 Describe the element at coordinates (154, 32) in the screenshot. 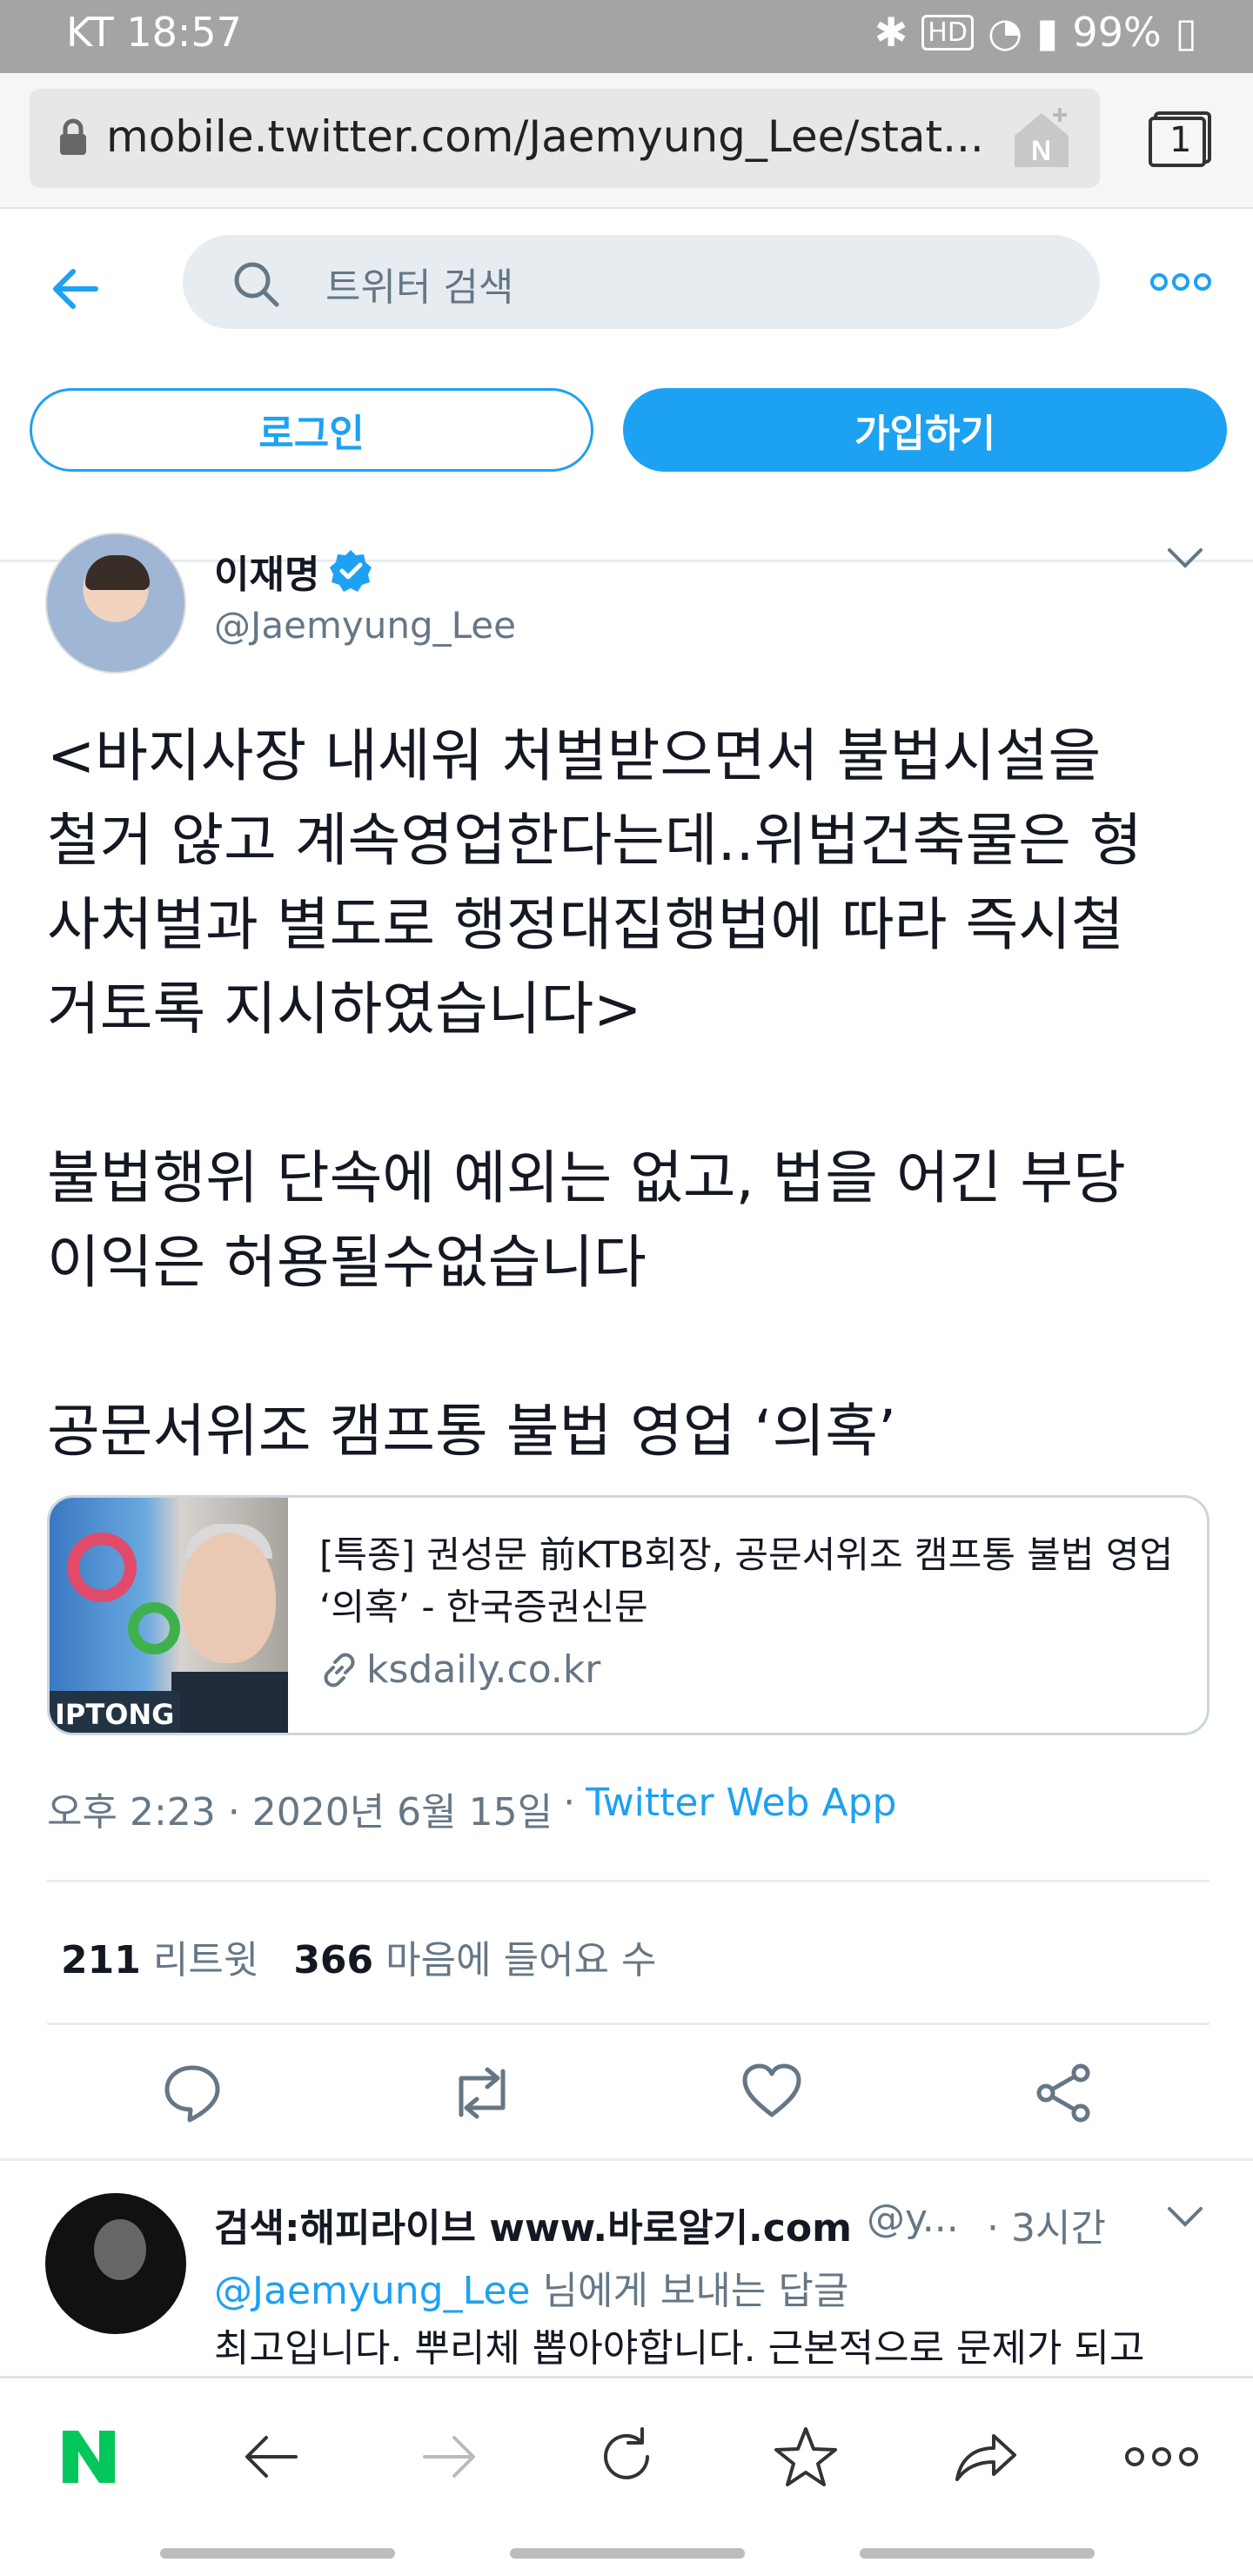

I see `carrier-time: KT 18:57` at that location.